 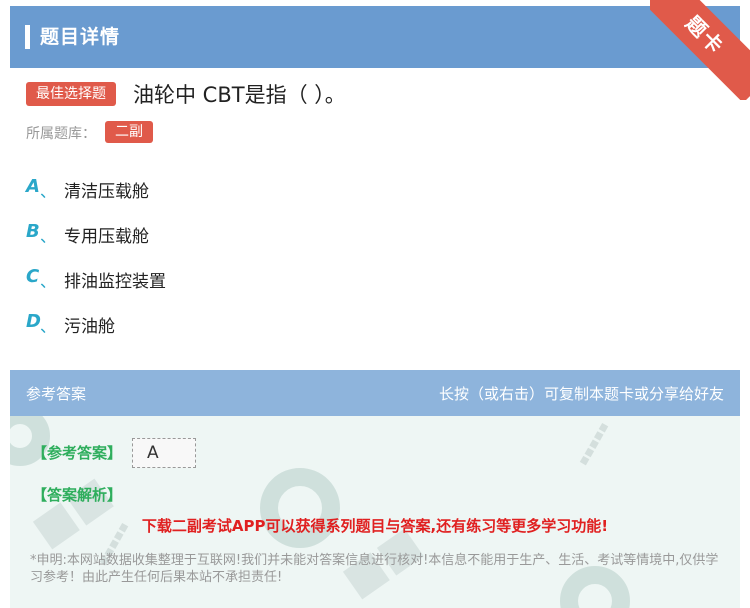 I want to click on page-title: 题目详情, so click(x=80, y=37).